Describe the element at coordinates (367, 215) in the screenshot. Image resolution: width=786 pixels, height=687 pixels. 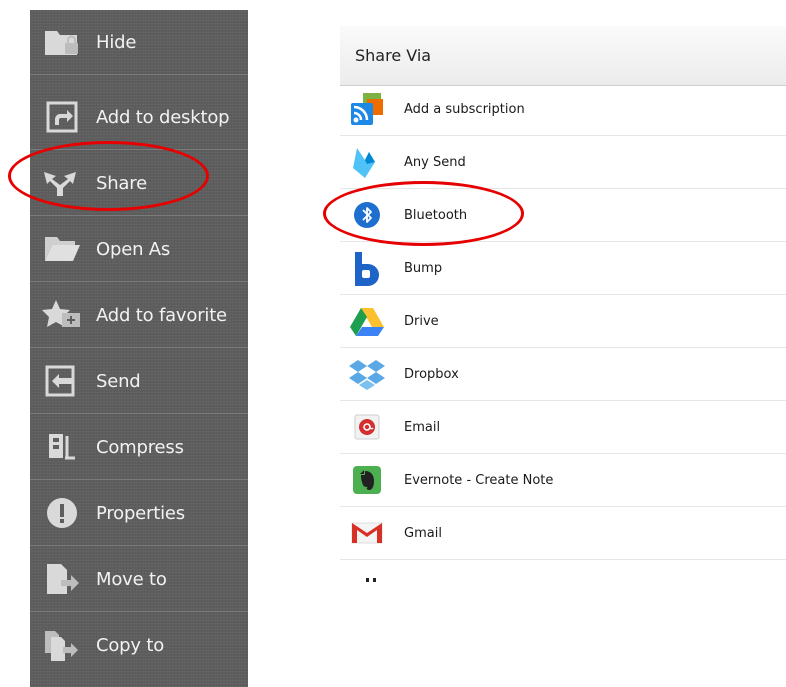
I see `bluetooth-icon` at that location.